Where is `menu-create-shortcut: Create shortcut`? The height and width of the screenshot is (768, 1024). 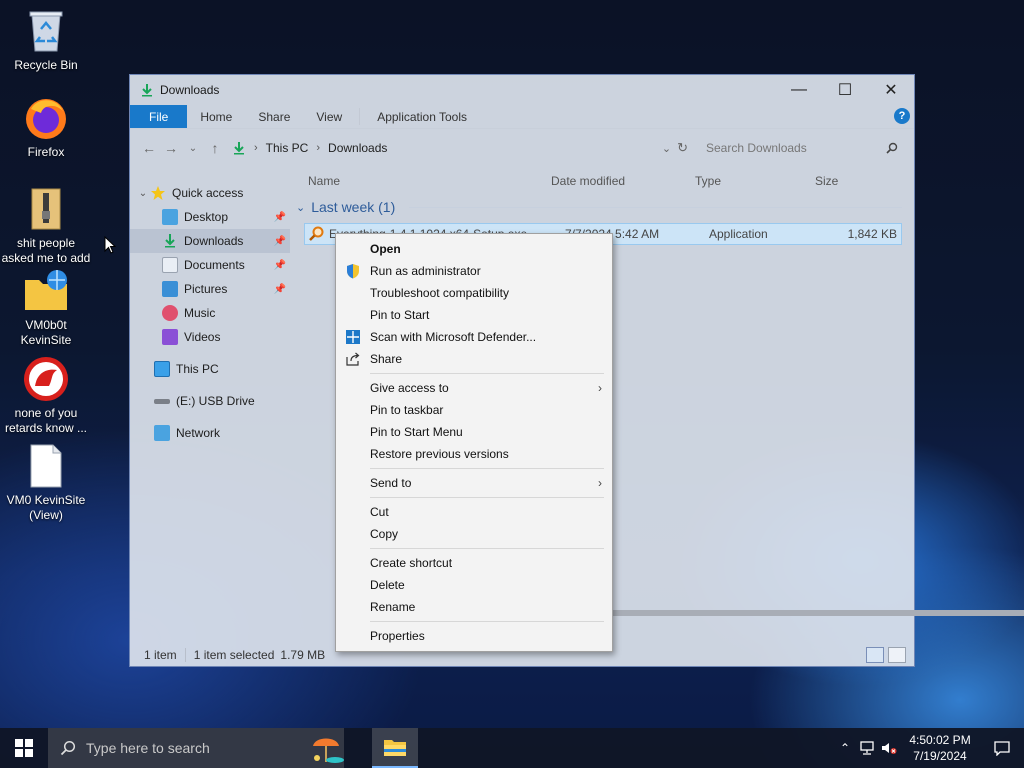
menu-create-shortcut: Create shortcut is located at coordinates (474, 563).